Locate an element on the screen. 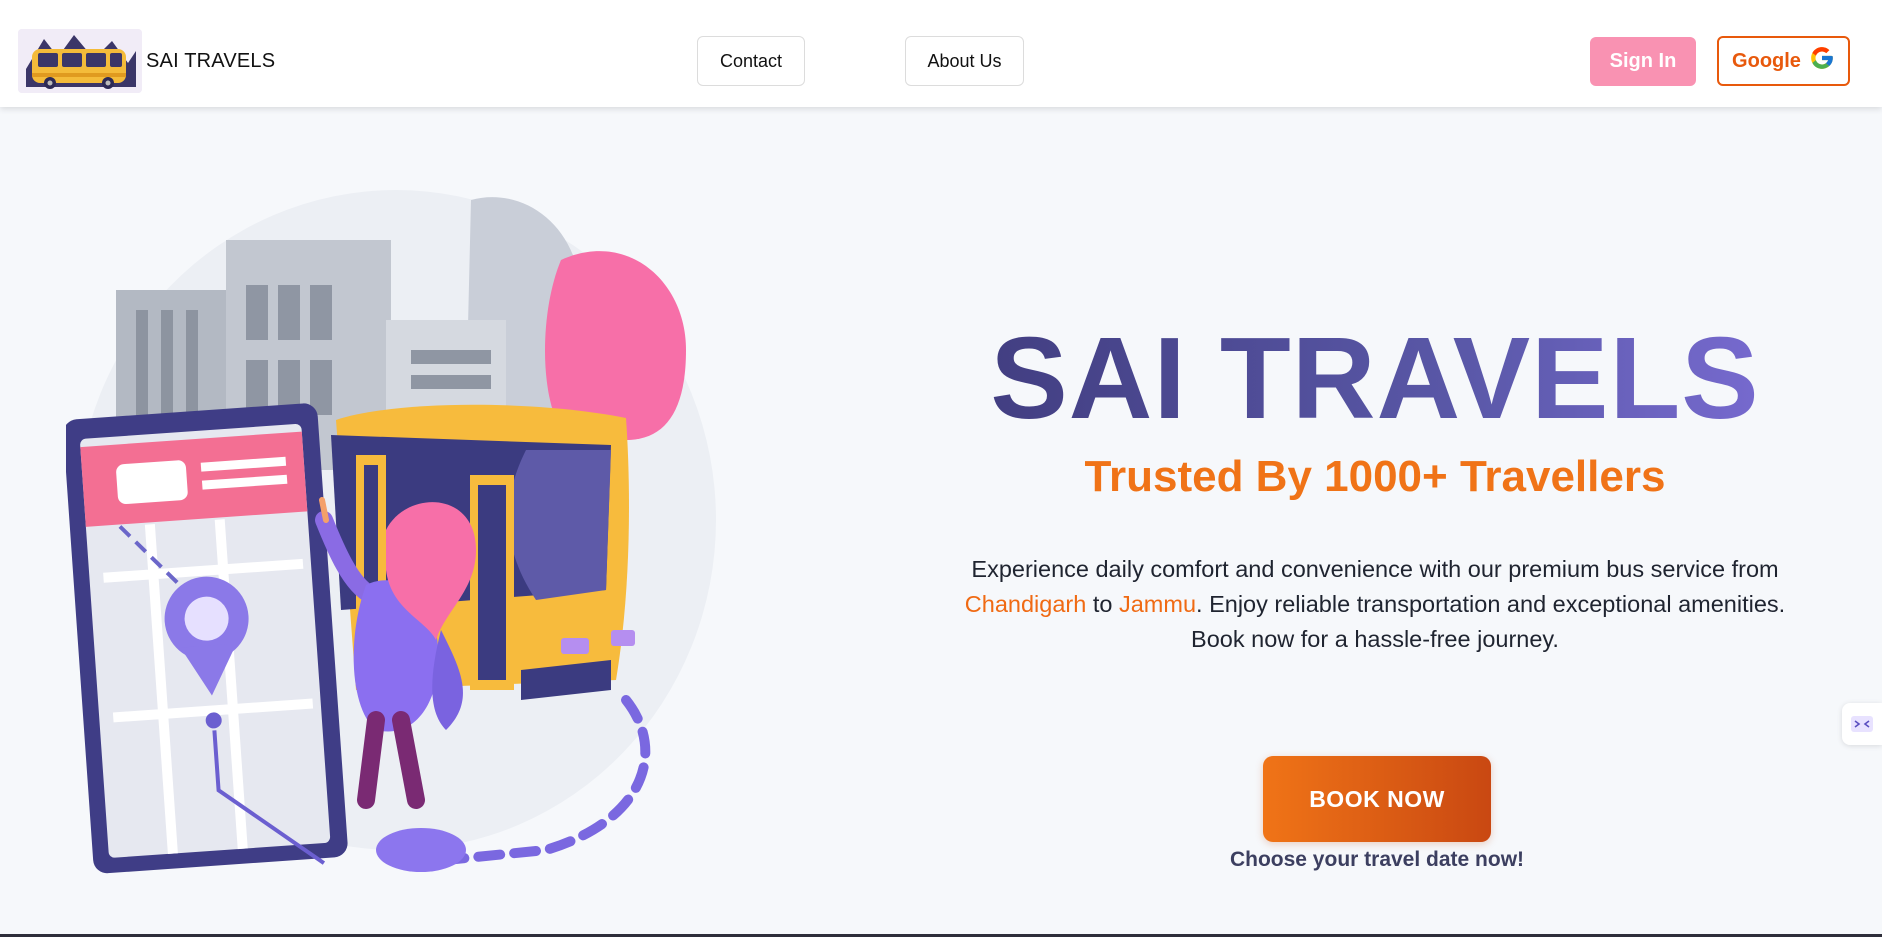 The height and width of the screenshot is (937, 1882). collapse-arrows-icon is located at coordinates (1862, 724).